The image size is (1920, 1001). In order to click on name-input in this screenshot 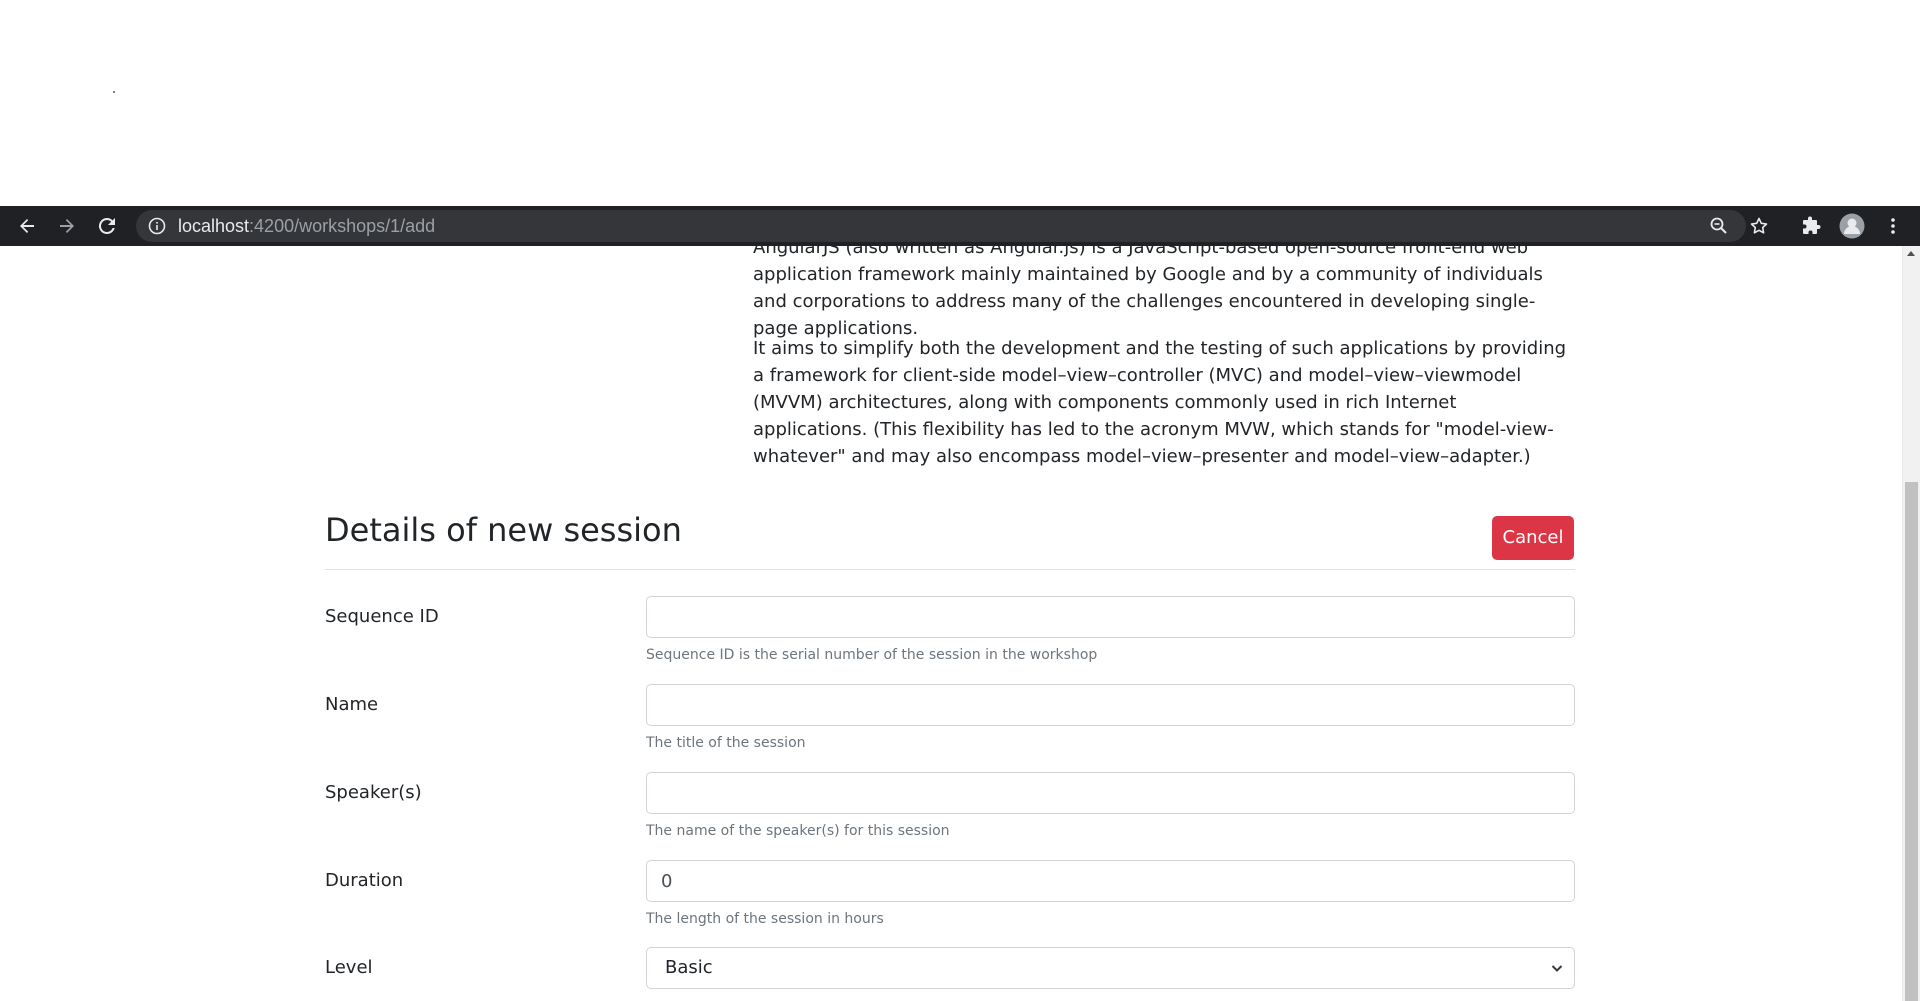, I will do `click(1110, 705)`.